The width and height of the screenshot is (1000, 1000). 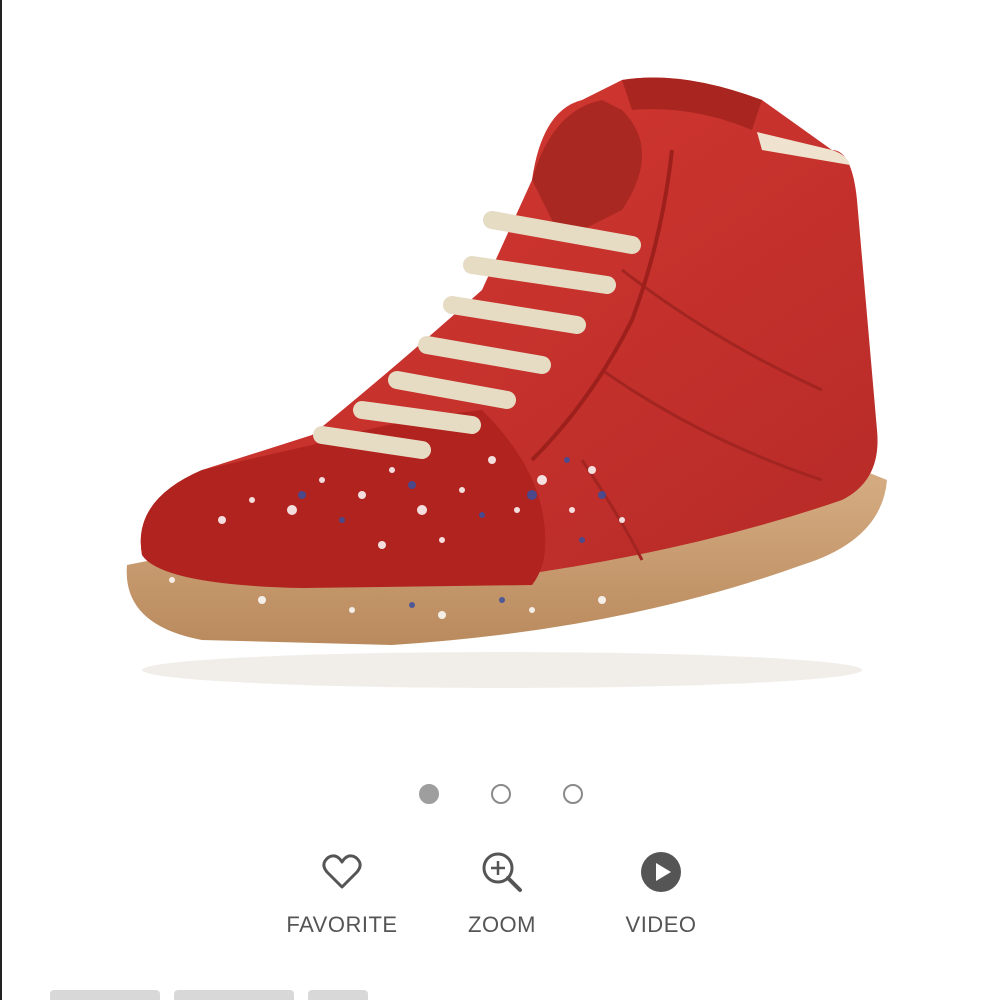 I want to click on heart-icon, so click(x=342, y=872).